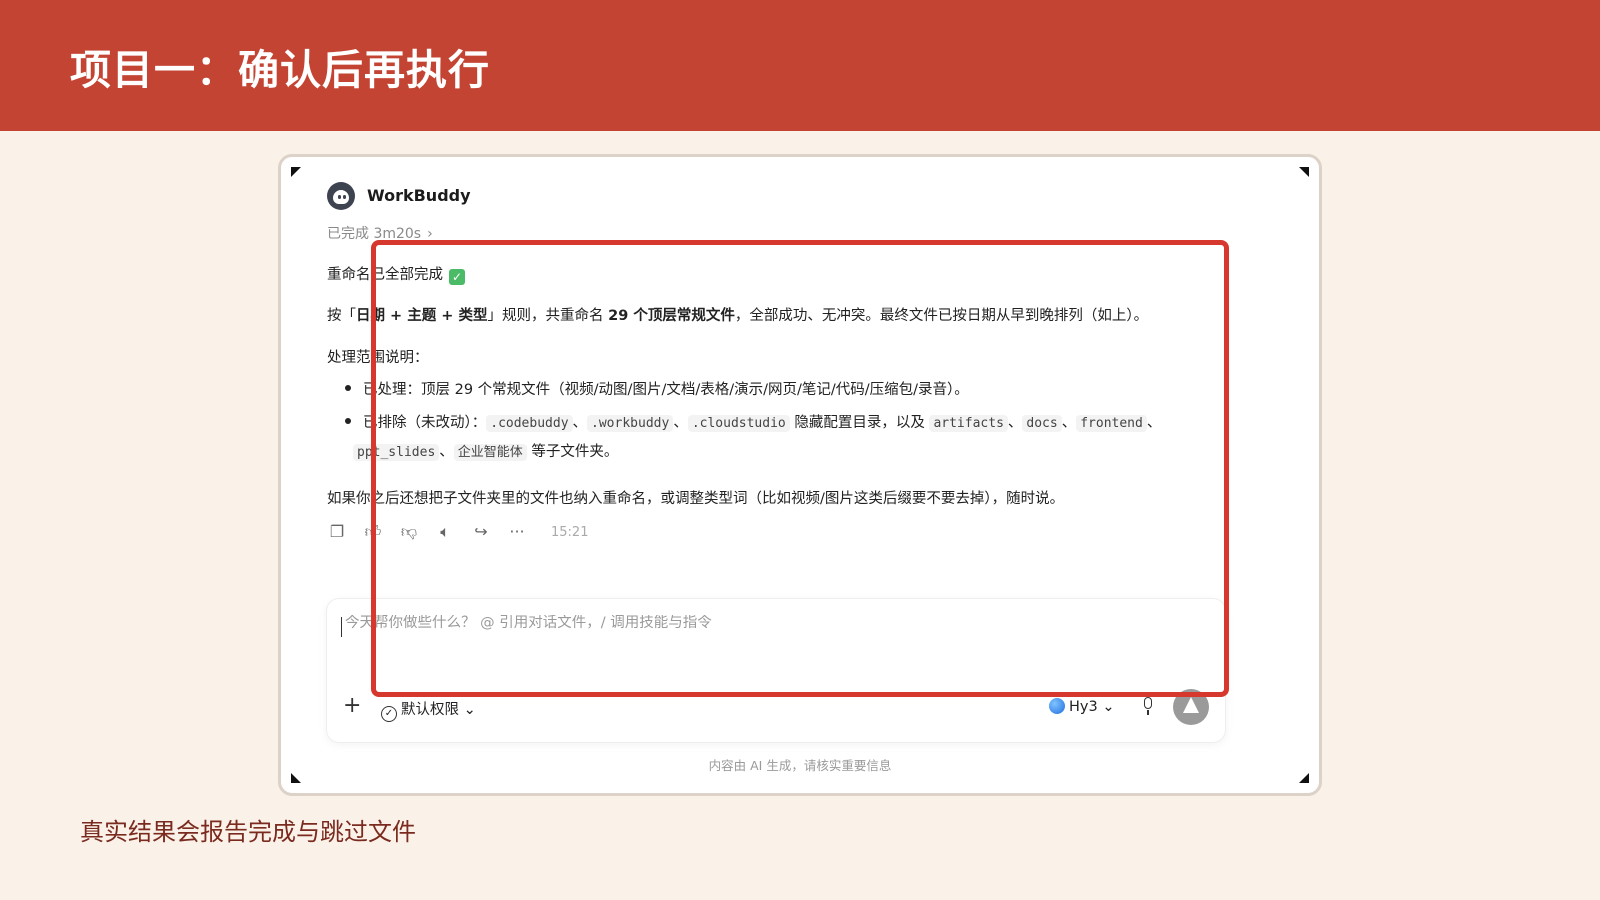  I want to click on rule-prefix: 按「, so click(341, 316).